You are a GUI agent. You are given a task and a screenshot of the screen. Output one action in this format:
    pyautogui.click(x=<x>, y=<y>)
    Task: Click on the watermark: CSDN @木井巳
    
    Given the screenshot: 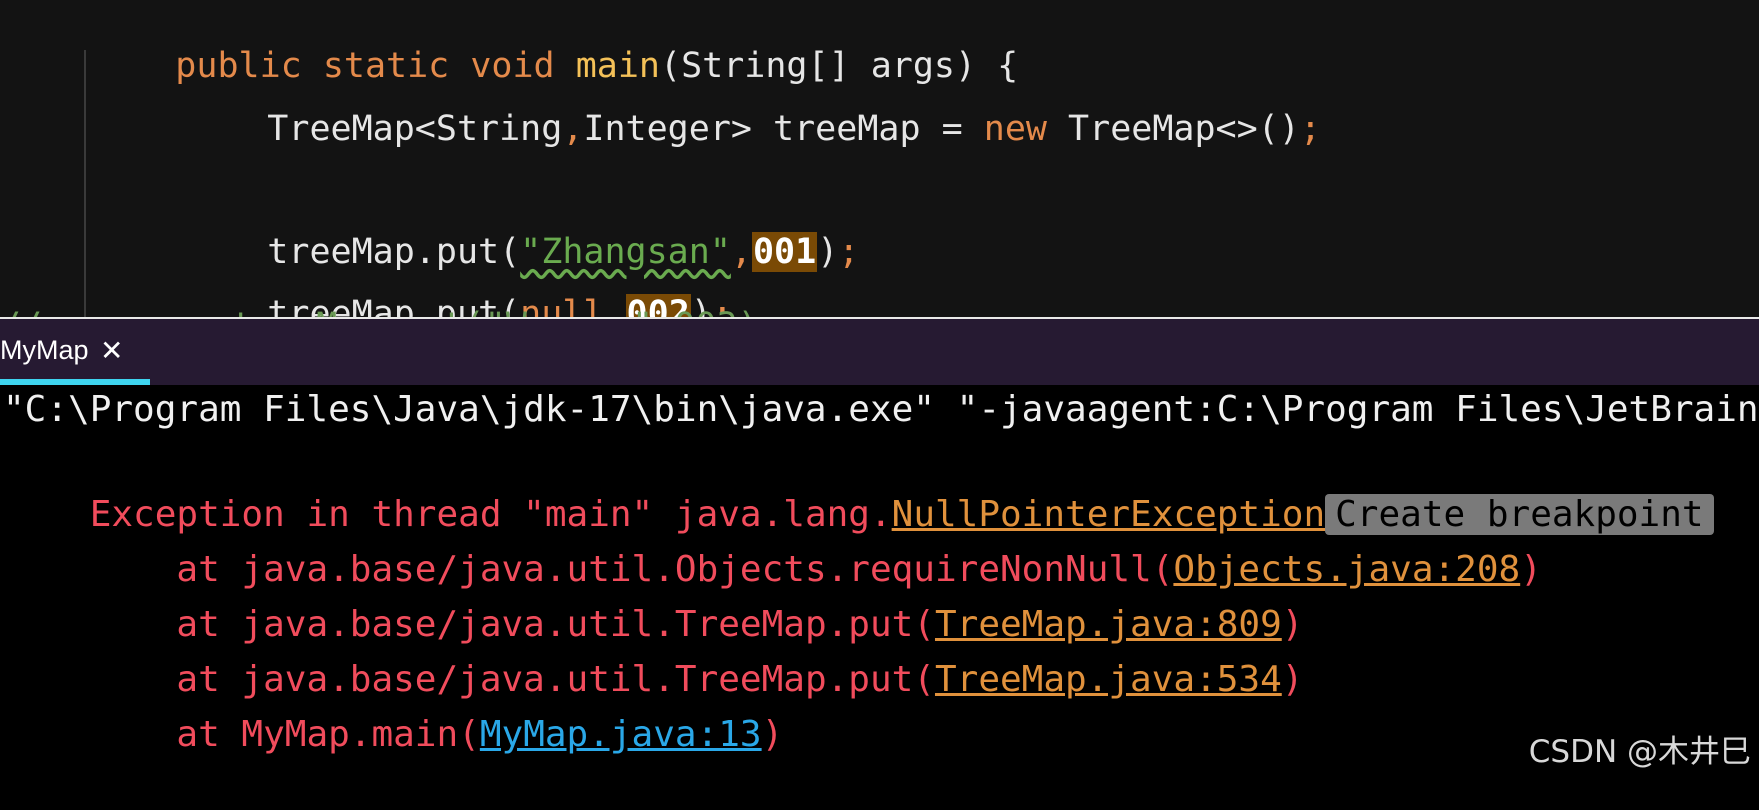 What is the action you would take?
    pyautogui.click(x=1639, y=752)
    